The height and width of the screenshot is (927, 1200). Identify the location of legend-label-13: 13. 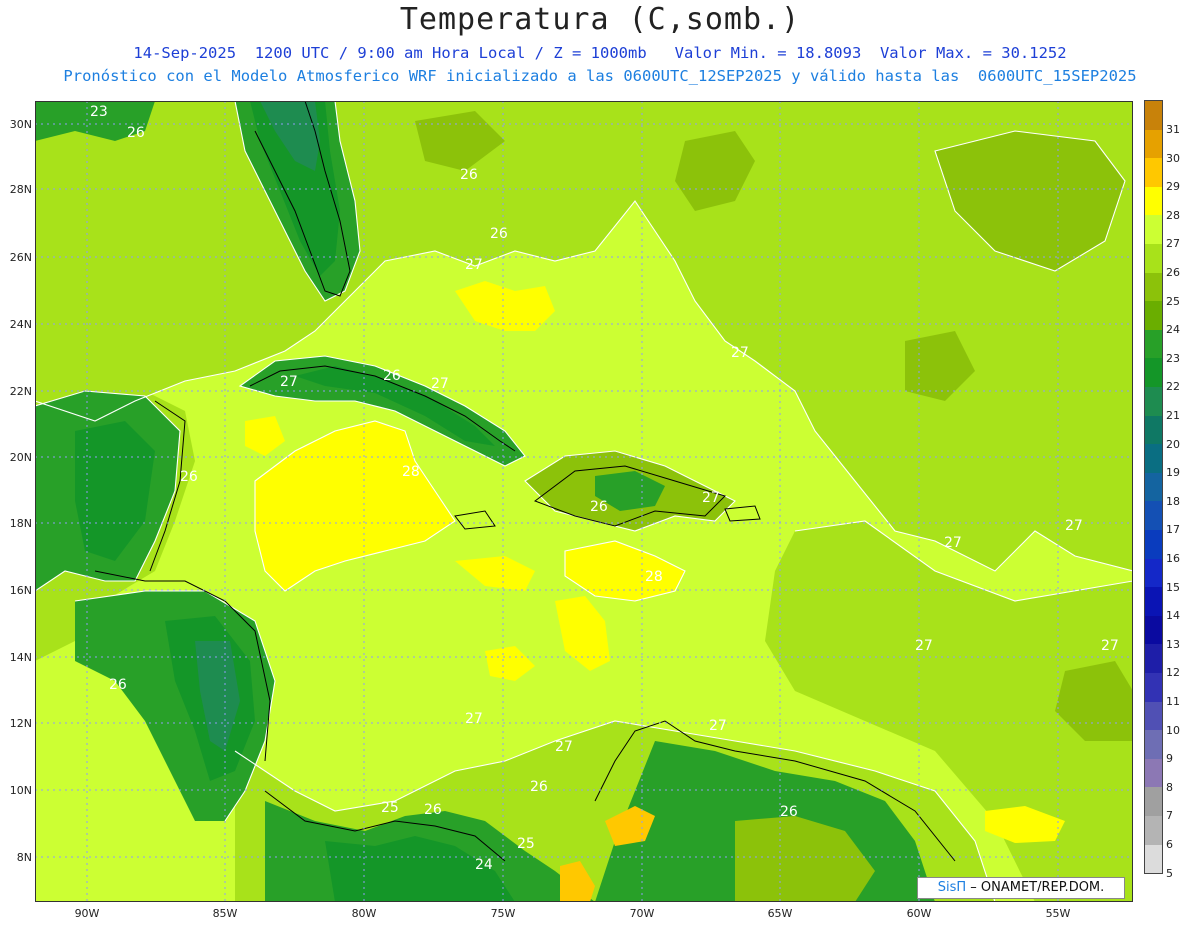
(1173, 644).